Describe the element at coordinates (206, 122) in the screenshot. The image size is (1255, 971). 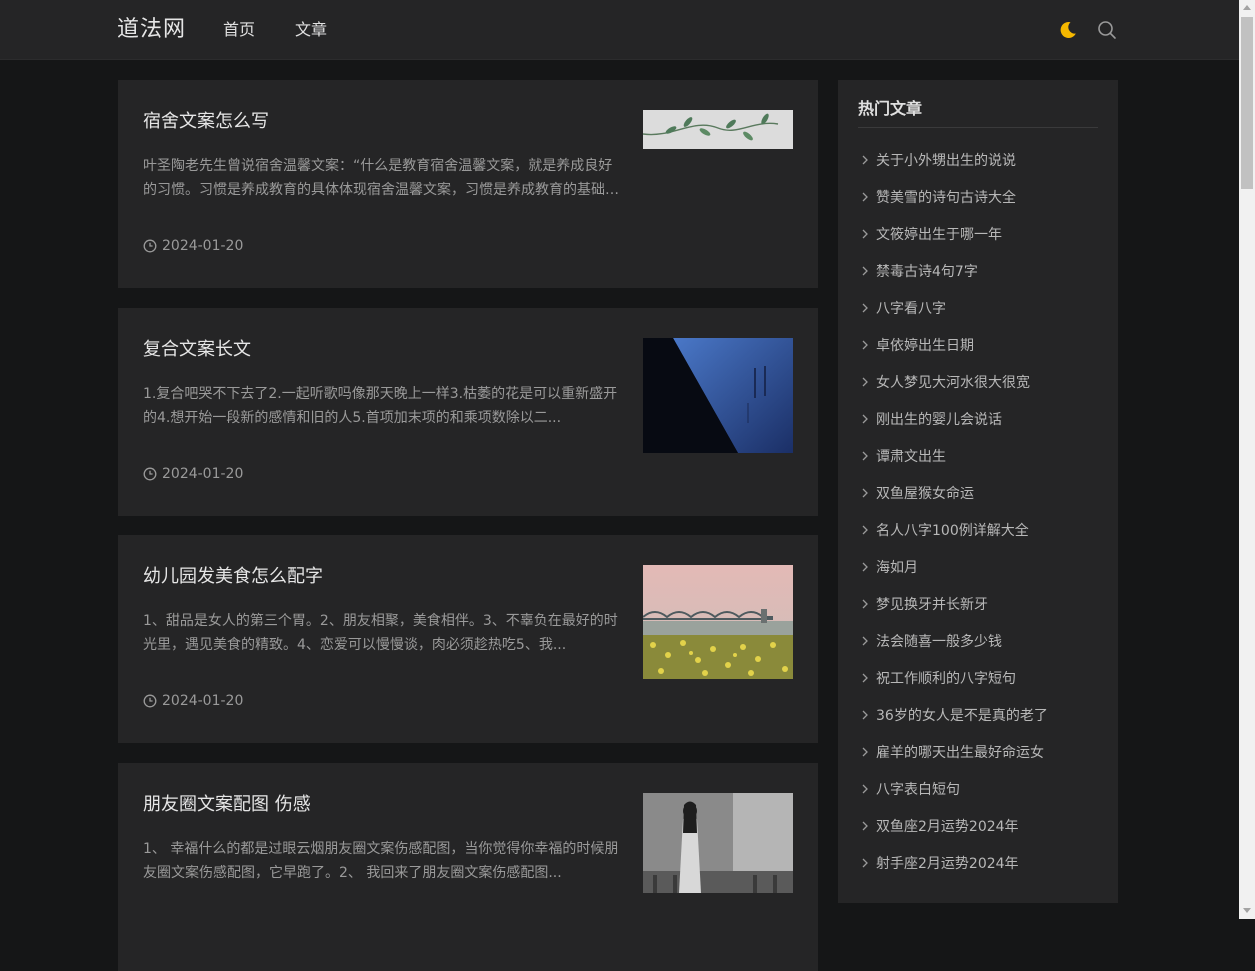
I see `article-title: 宿舍文案怎么写` at that location.